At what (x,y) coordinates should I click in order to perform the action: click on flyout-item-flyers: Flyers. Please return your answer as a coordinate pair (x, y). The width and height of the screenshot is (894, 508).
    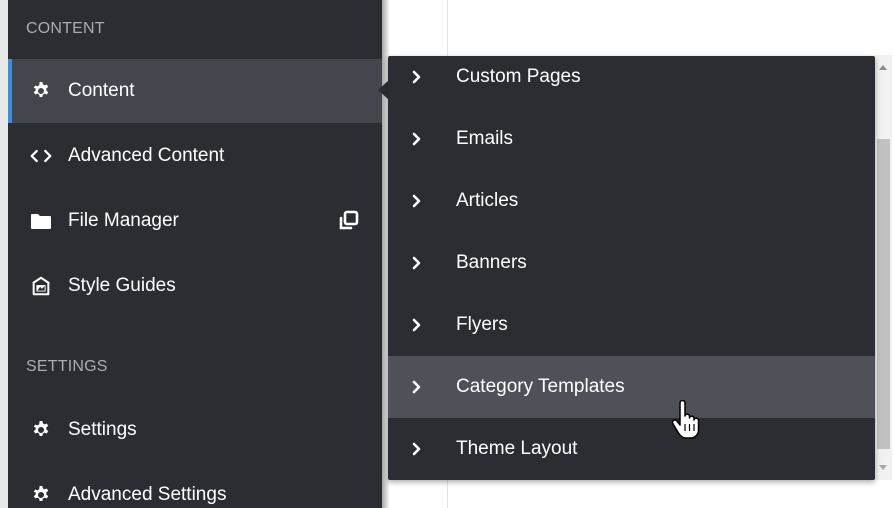
    Looking at the image, I should click on (631, 325).